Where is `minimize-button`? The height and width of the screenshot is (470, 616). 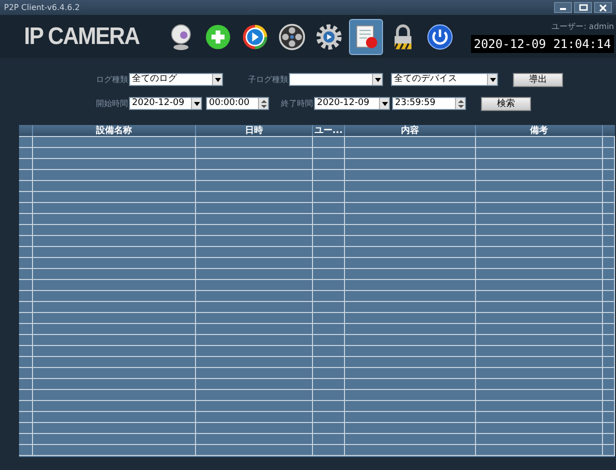 minimize-button is located at coordinates (563, 7).